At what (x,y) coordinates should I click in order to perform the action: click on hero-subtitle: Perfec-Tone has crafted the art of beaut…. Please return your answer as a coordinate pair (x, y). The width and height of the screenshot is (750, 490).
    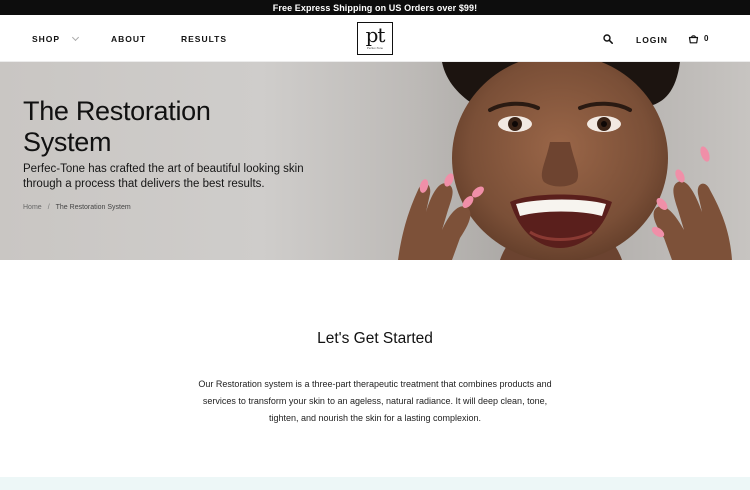
    Looking at the image, I should click on (163, 176).